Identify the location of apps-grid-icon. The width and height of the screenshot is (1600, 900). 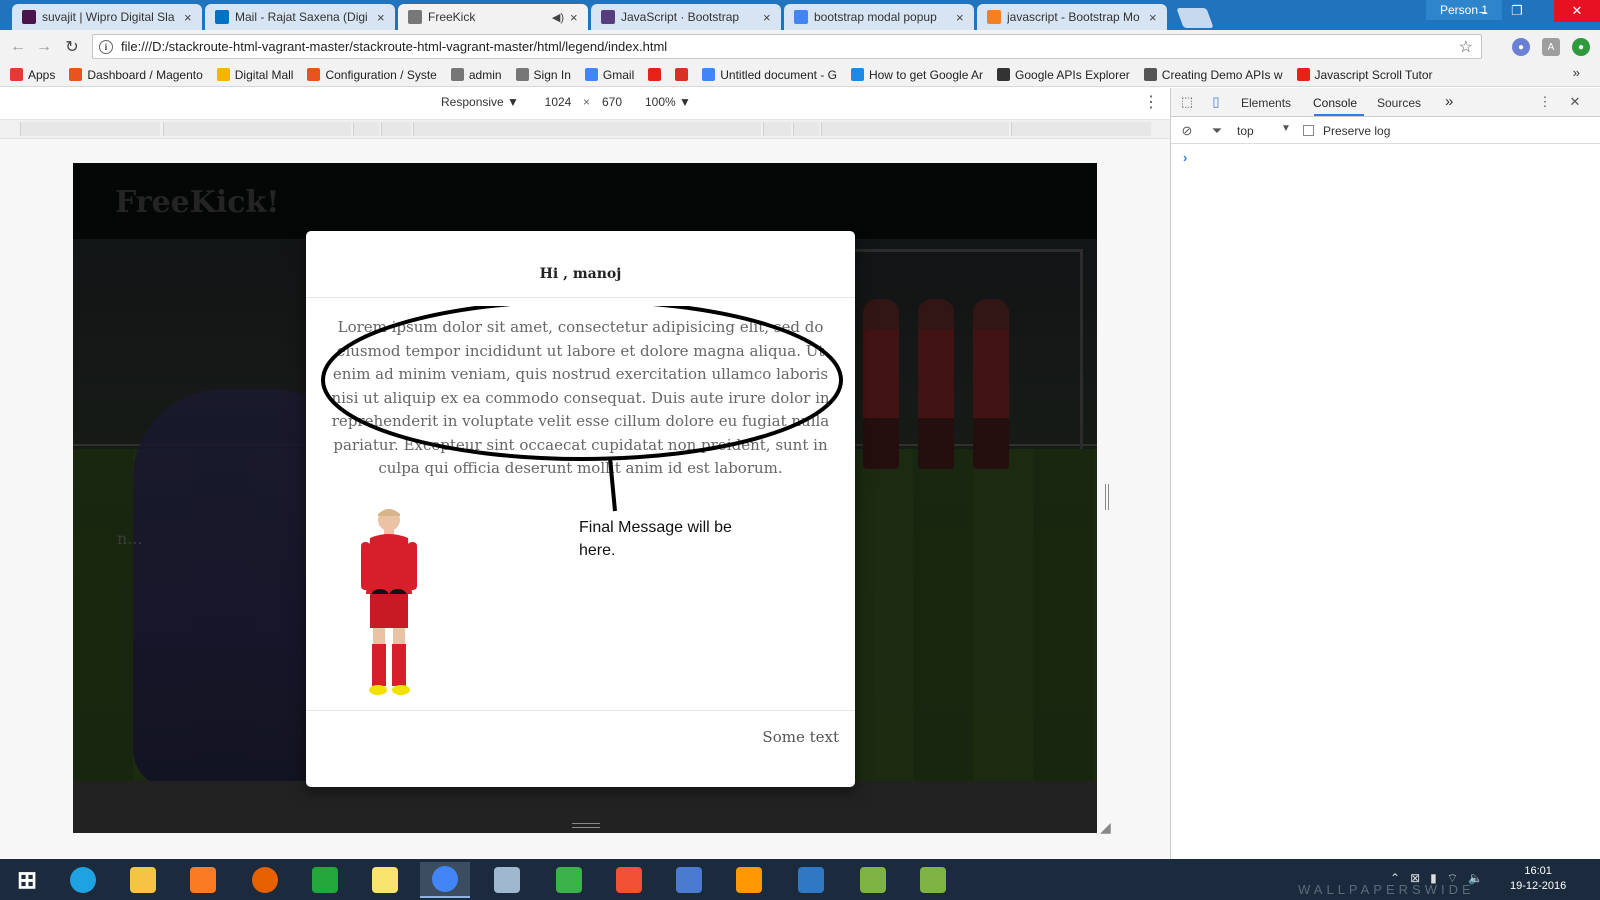
(16, 74).